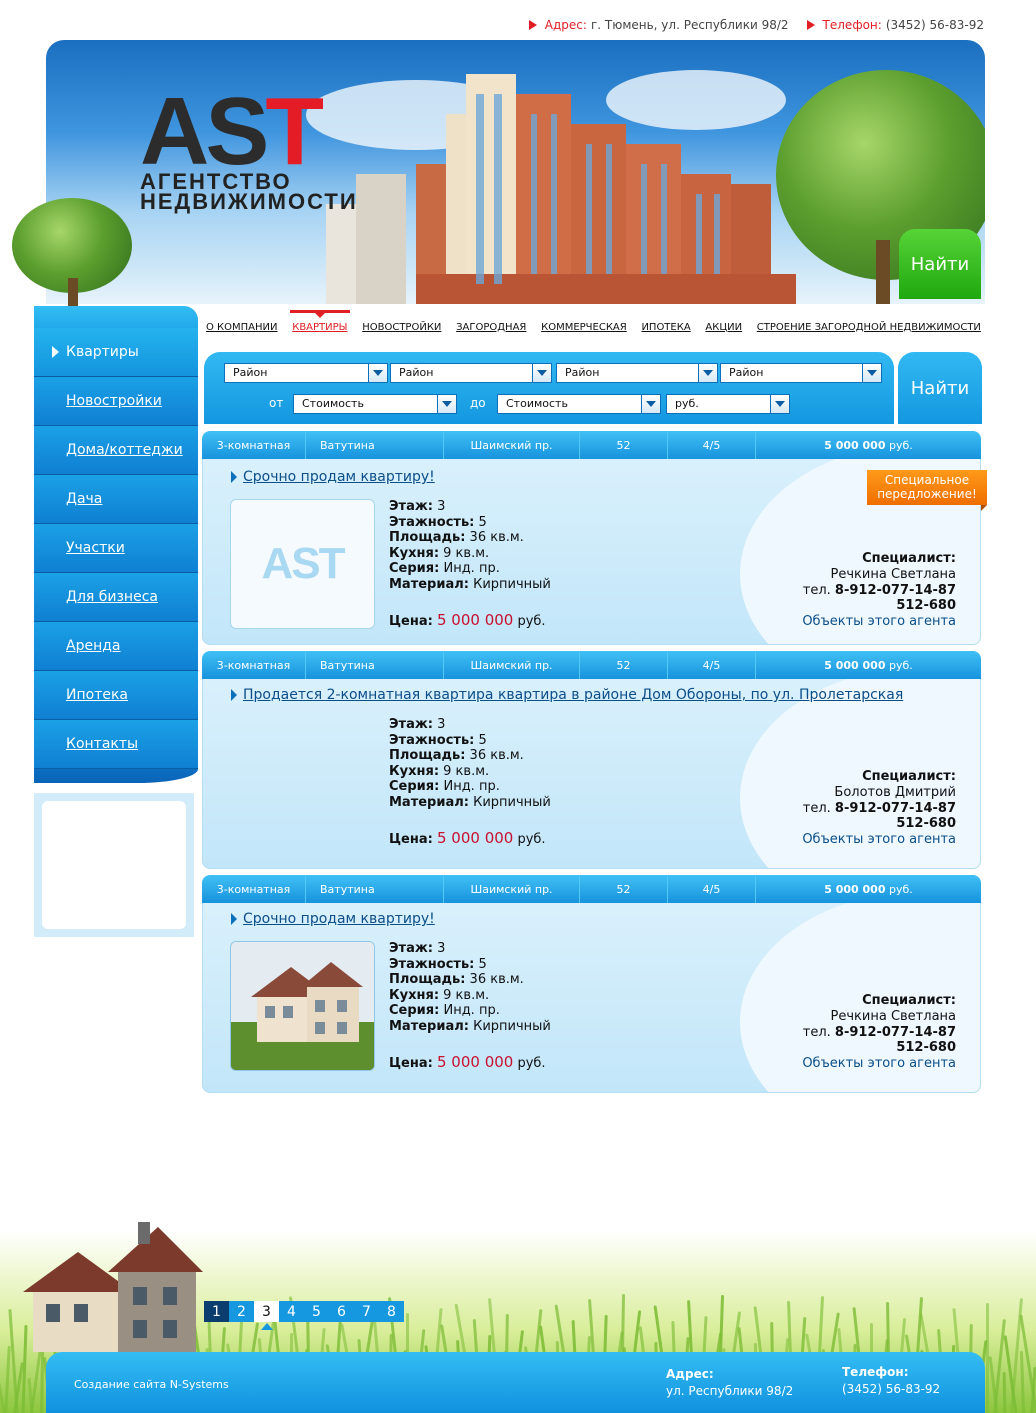 The width and height of the screenshot is (1036, 1413). What do you see at coordinates (116, 352) in the screenshot?
I see `sidebar-item-apartments: Квартиры` at bounding box center [116, 352].